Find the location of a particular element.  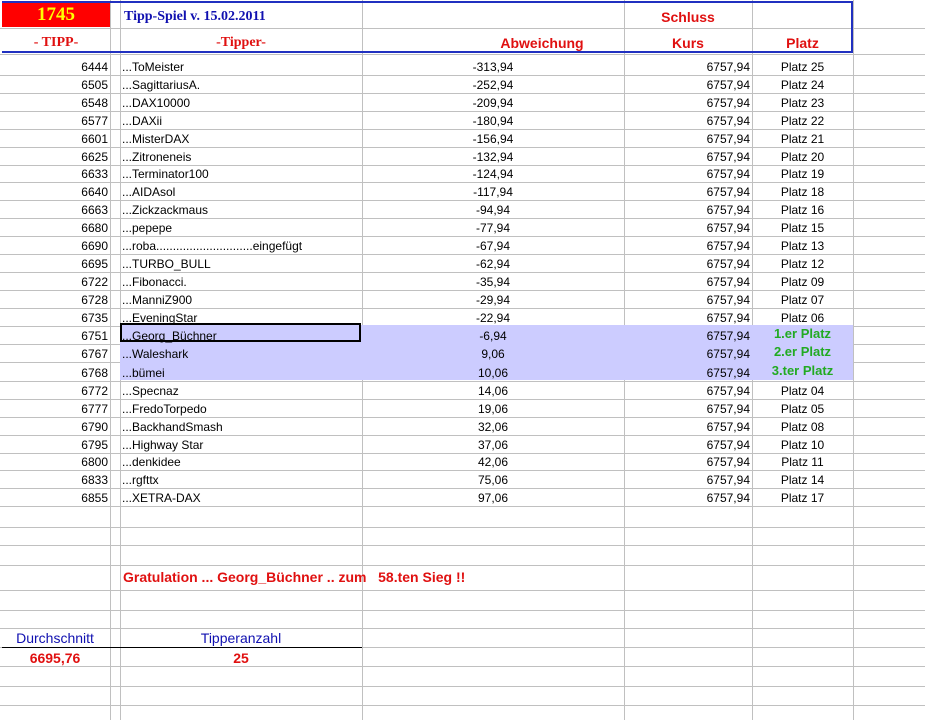

platz-value: 2.er Platz is located at coordinates (802, 352).